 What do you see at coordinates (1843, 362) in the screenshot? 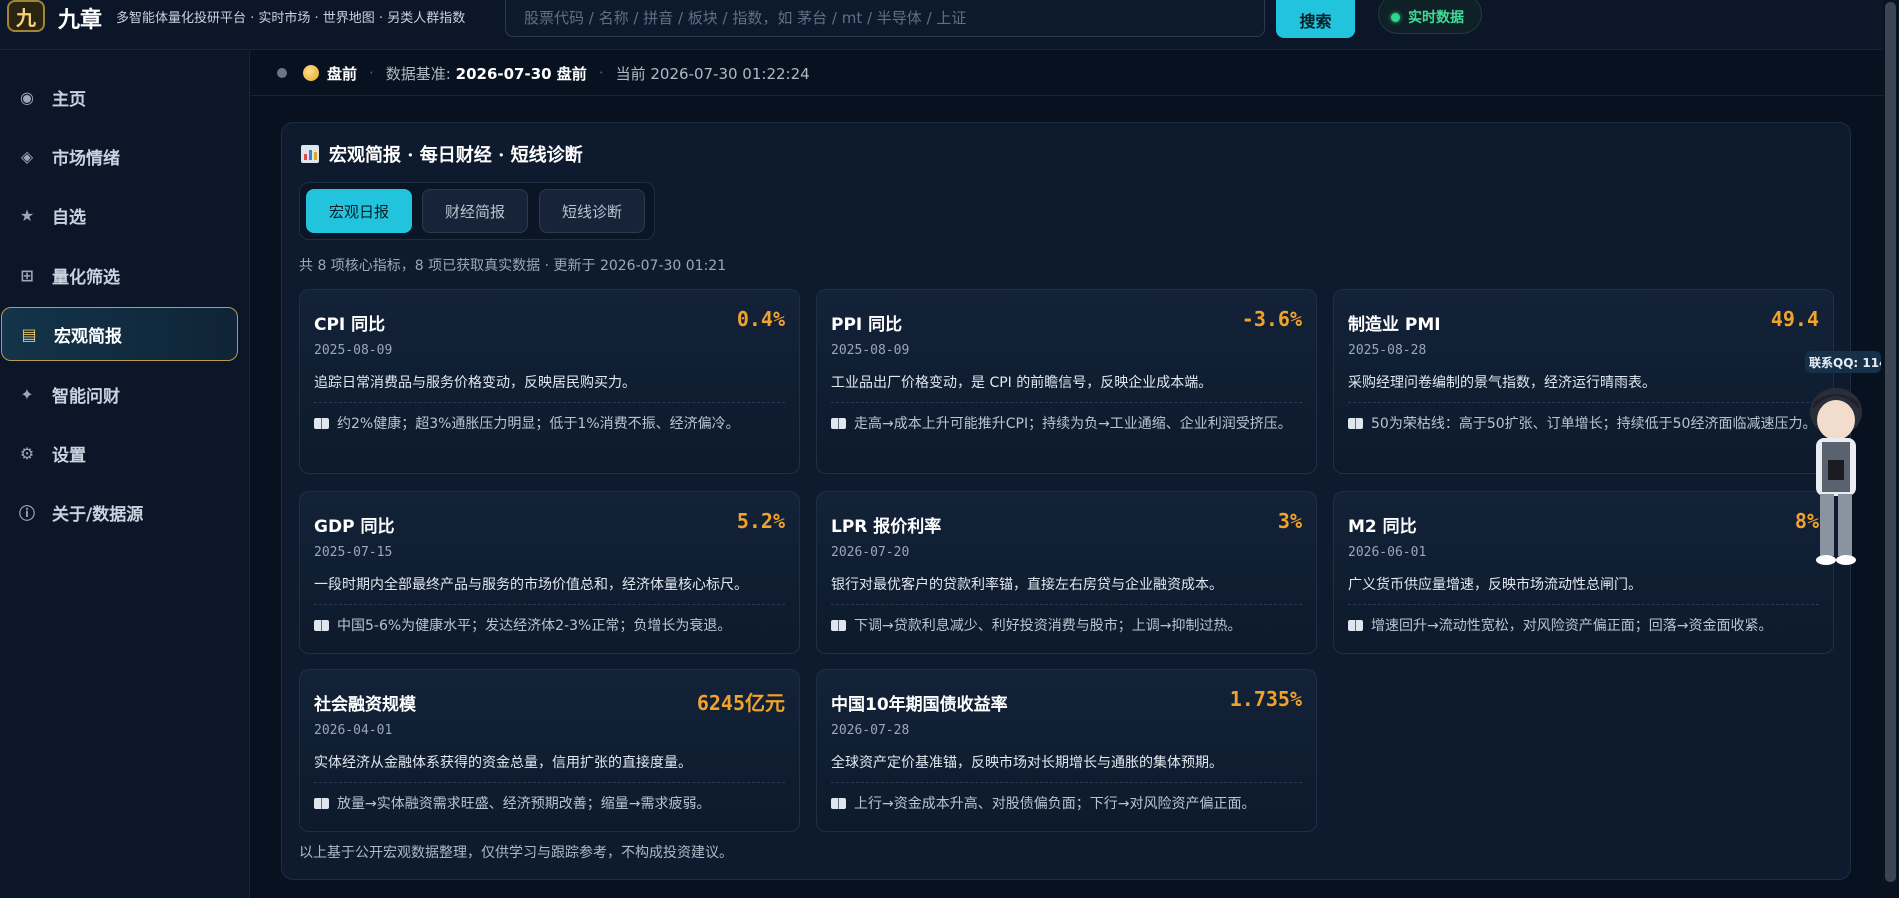
I see `contact-qq-label: 联系QQ: 114` at bounding box center [1843, 362].